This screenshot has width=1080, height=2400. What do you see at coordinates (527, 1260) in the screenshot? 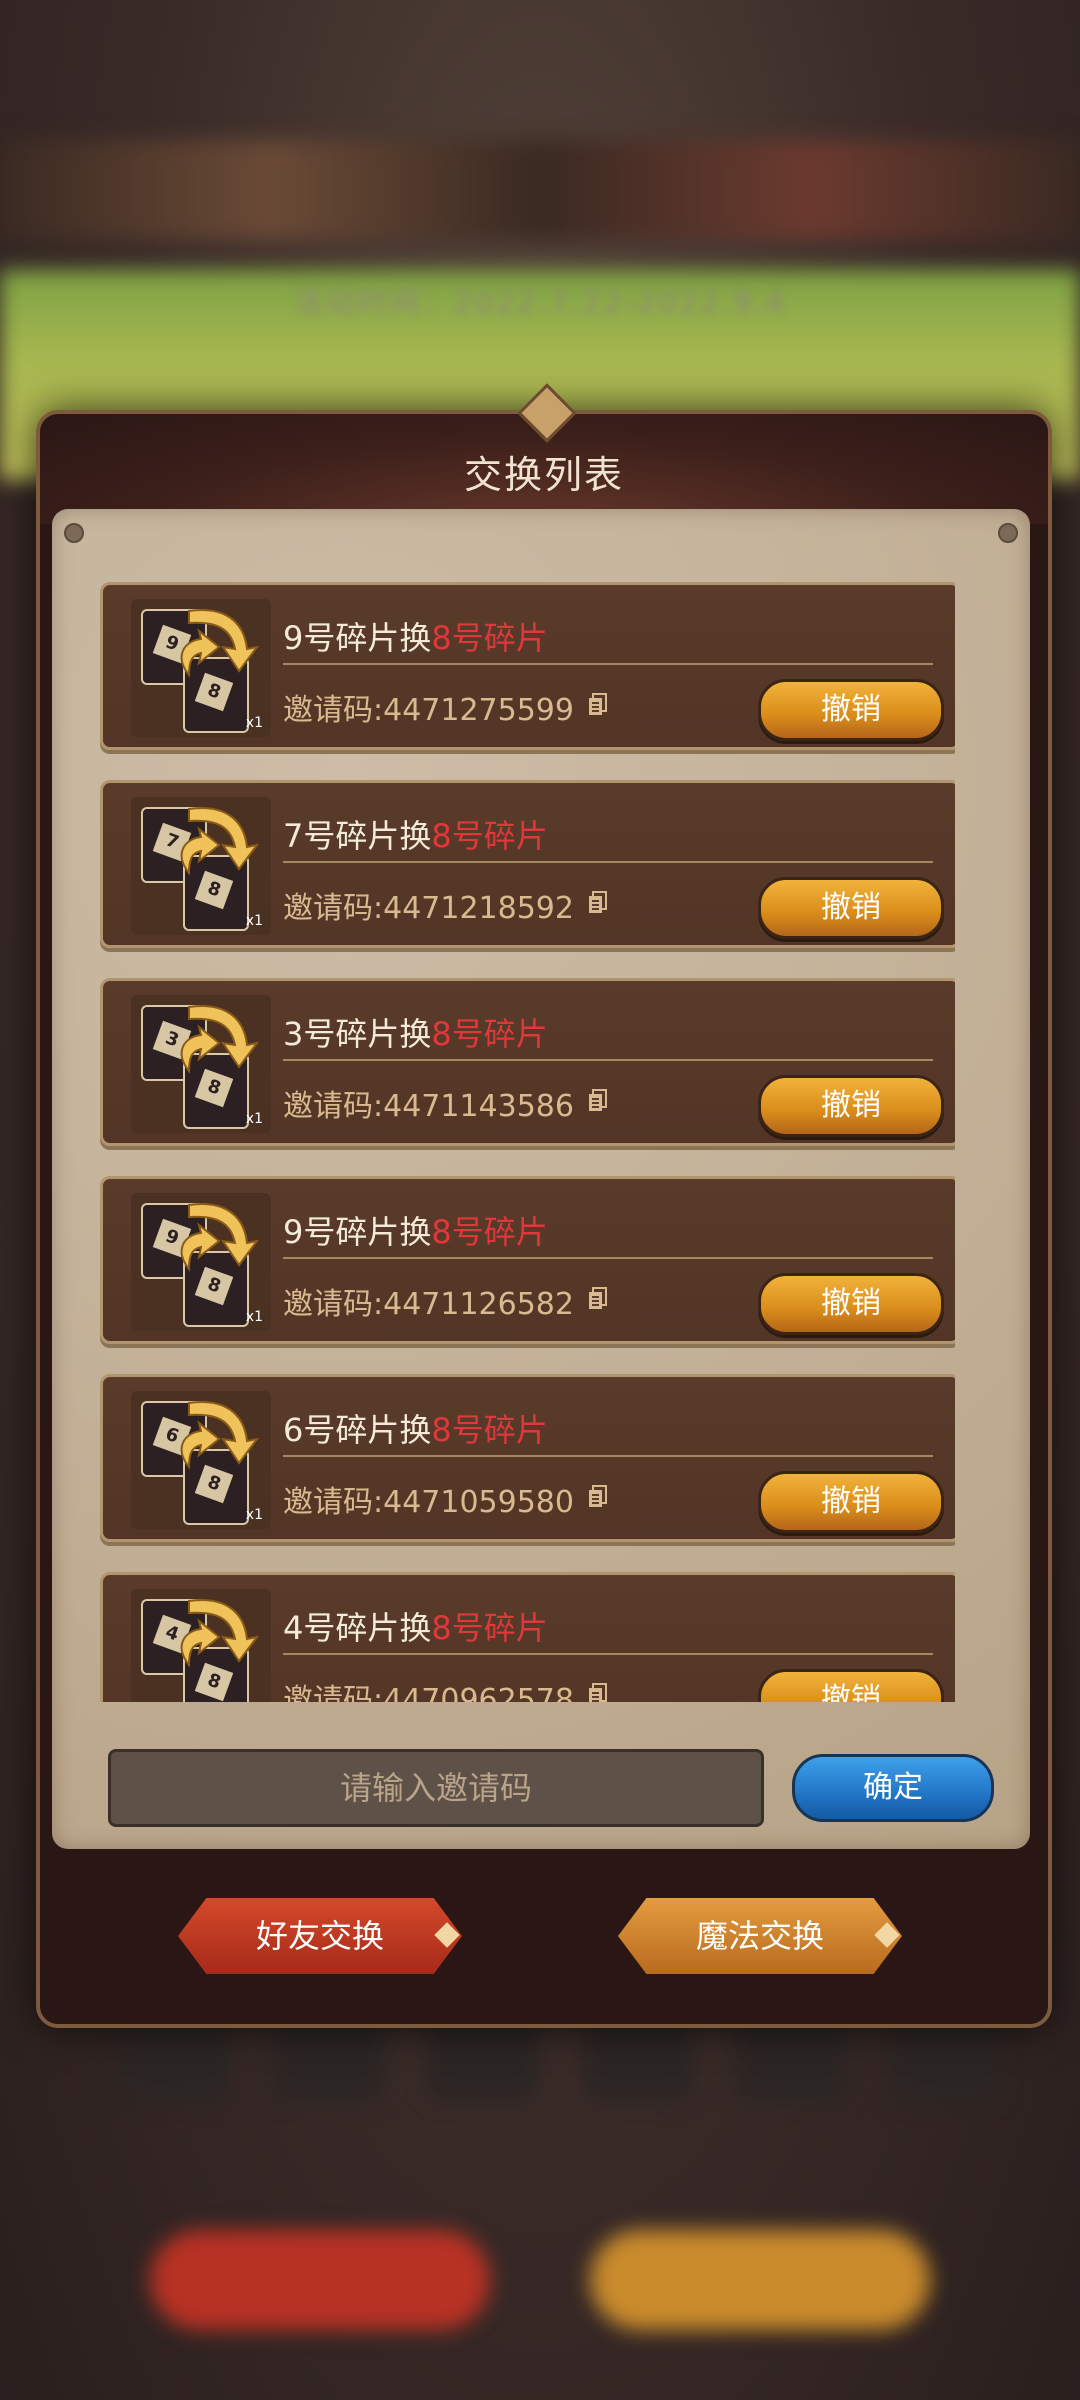
I see `trade-card: 9 8 x1 9号碎片换8号碎片 邀请码:4471126582 撤销` at bounding box center [527, 1260].